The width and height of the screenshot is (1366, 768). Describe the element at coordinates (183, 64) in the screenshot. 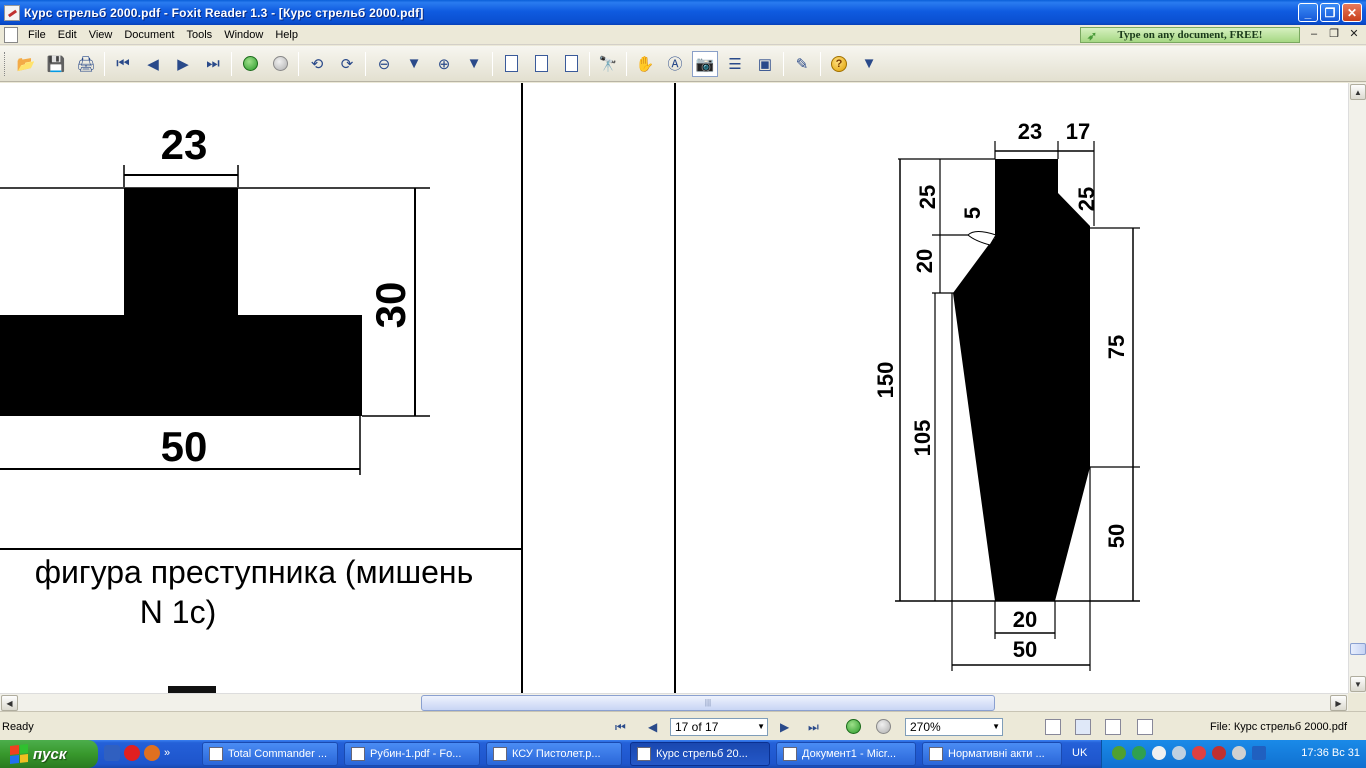

I see `next-page-icon: ▶` at that location.